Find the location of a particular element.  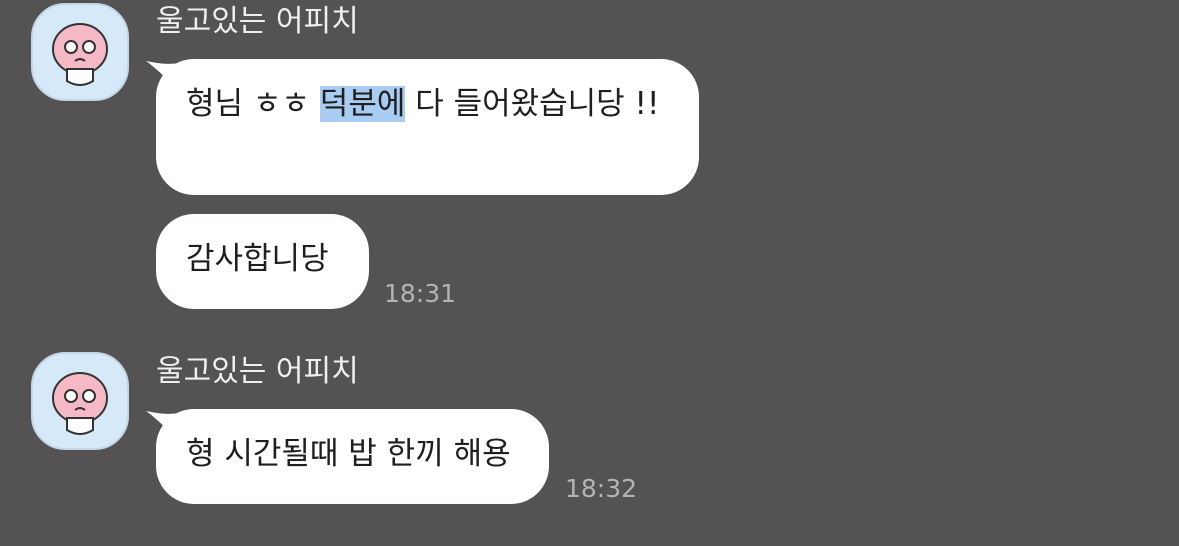

selected-text: 덕분에 is located at coordinates (362, 104).